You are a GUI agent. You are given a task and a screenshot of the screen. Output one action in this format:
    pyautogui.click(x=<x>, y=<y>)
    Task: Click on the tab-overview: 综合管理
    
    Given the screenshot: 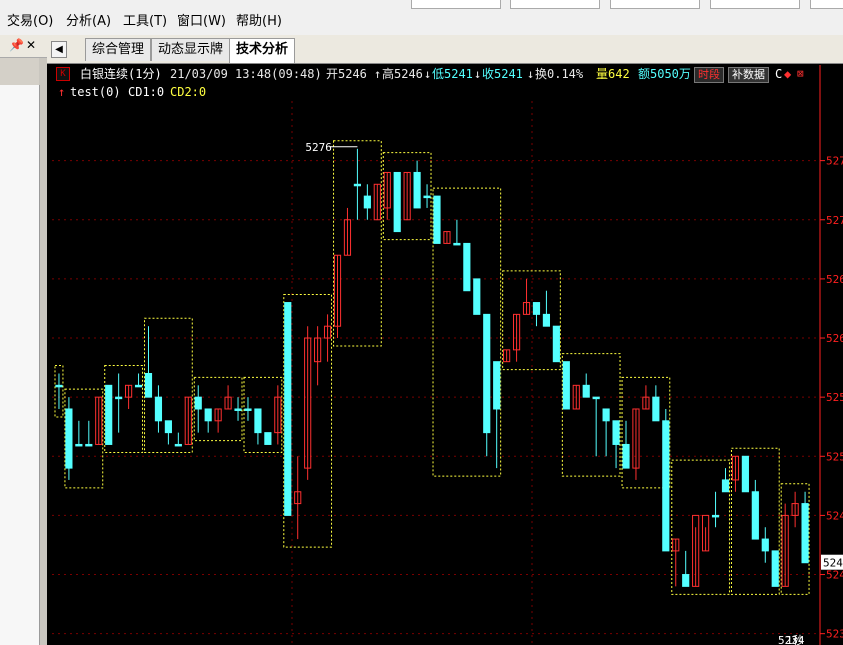 What is the action you would take?
    pyautogui.click(x=118, y=49)
    